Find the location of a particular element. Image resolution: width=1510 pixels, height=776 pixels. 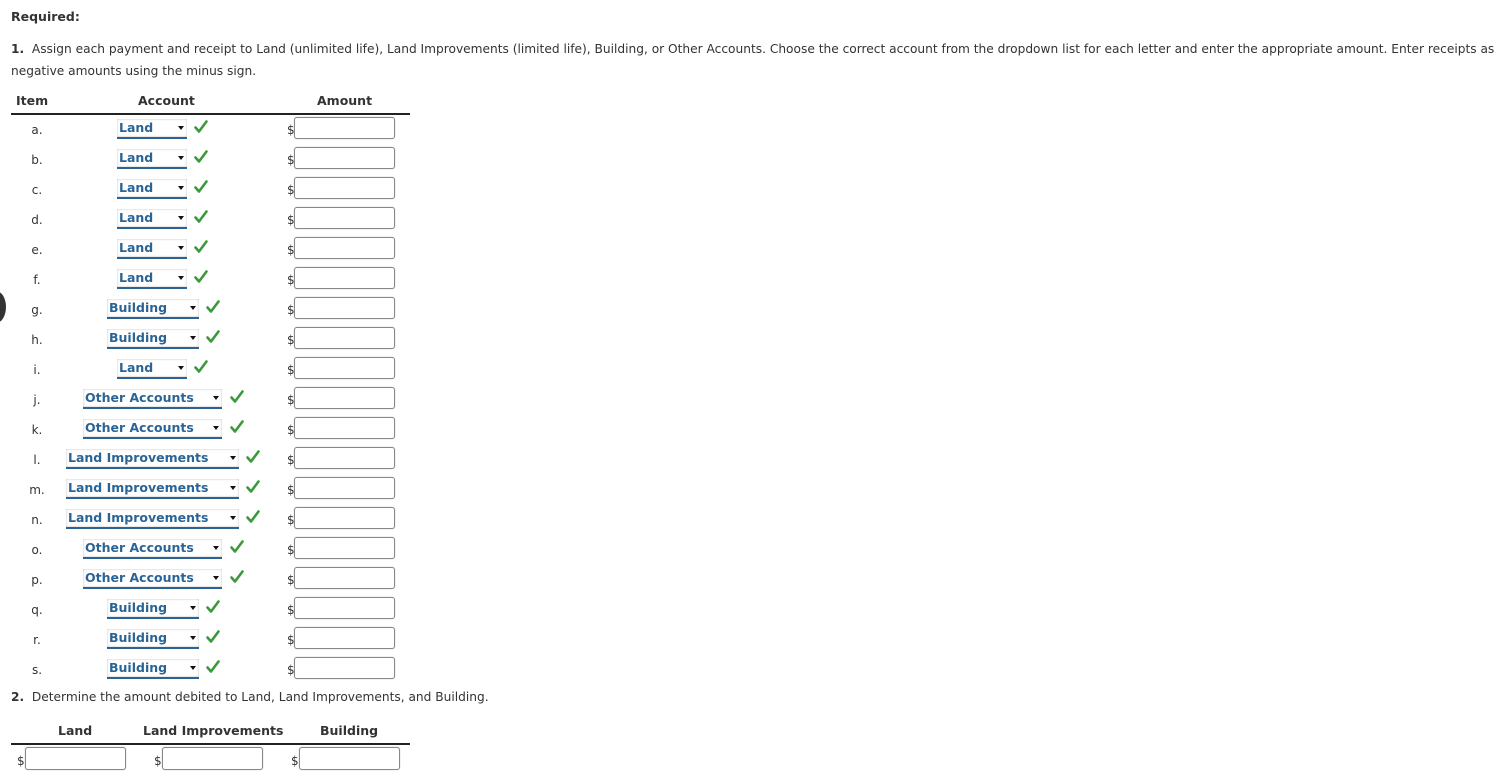

table-row: g. Building $ is located at coordinates (210, 310).